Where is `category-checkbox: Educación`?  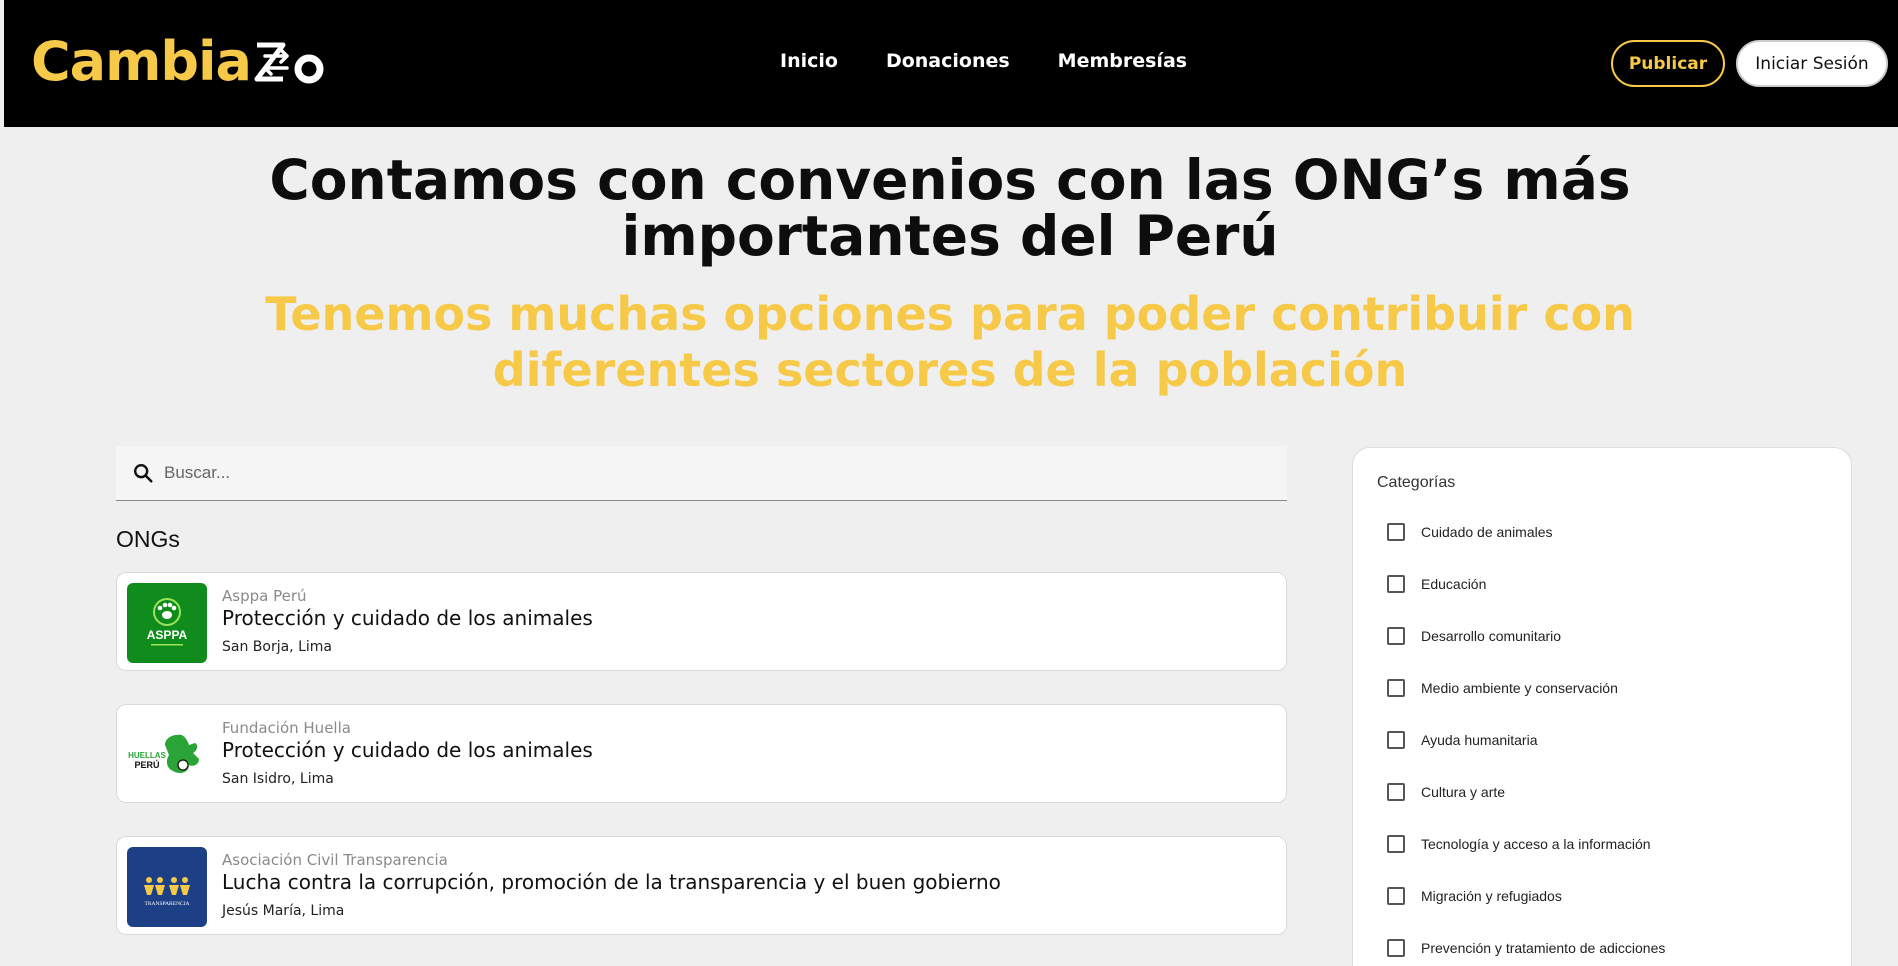
category-checkbox: Educación is located at coordinates (1436, 584).